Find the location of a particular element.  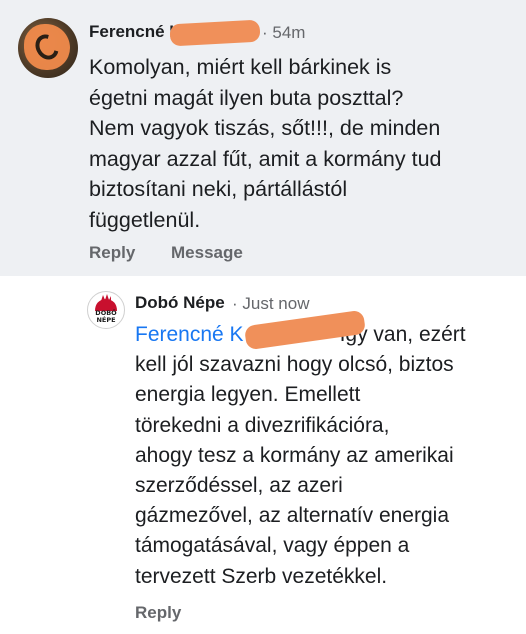

comment-timestamp: · 54m is located at coordinates (283, 33).